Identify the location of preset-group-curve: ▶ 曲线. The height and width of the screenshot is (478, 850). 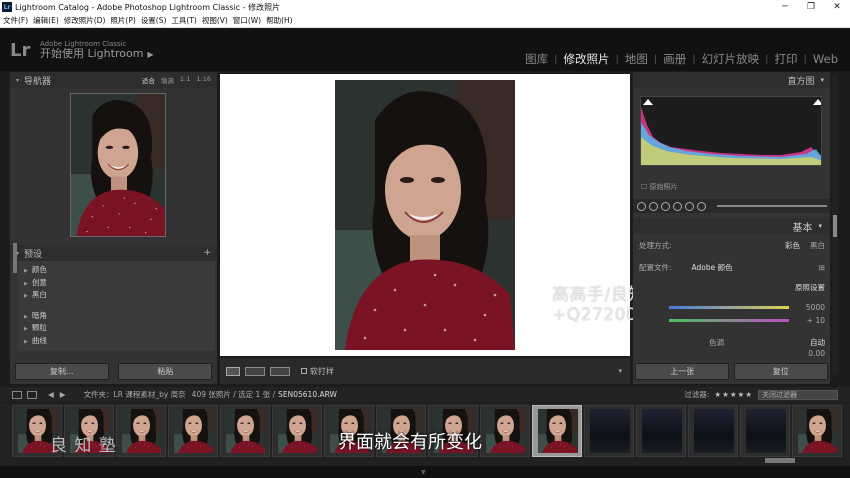
(116, 341).